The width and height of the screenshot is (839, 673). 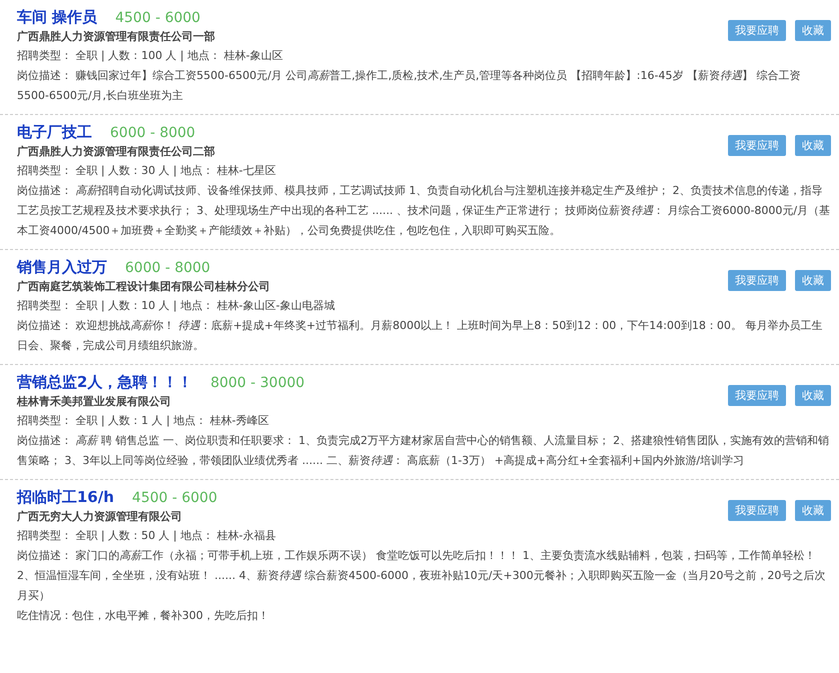 What do you see at coordinates (409, 86) in the screenshot?
I see `job-description: 岗位描述： 赚钱回家过年】综合工资5500-6500元/月 公司高薪普工,操作工,质检,技术,生产员,管理等各种岗位员 【招聘年龄】:16-45岁 【薪资待遇】 综合工资5500-6500元/月,长白班坐班为主` at bounding box center [409, 86].